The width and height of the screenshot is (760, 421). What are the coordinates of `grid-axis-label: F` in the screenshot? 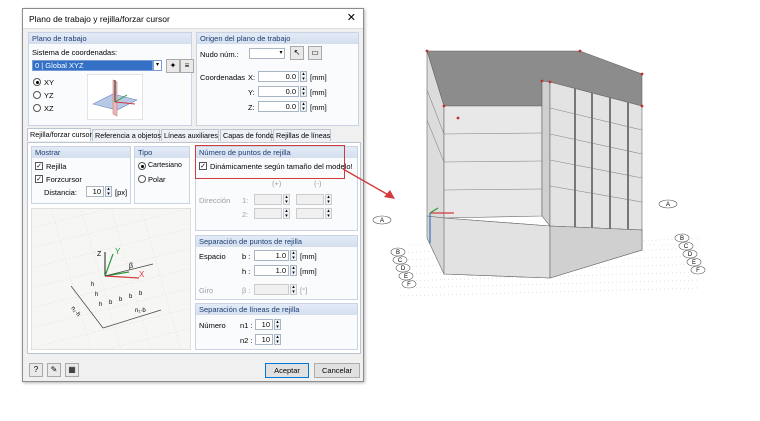 It's located at (698, 271).